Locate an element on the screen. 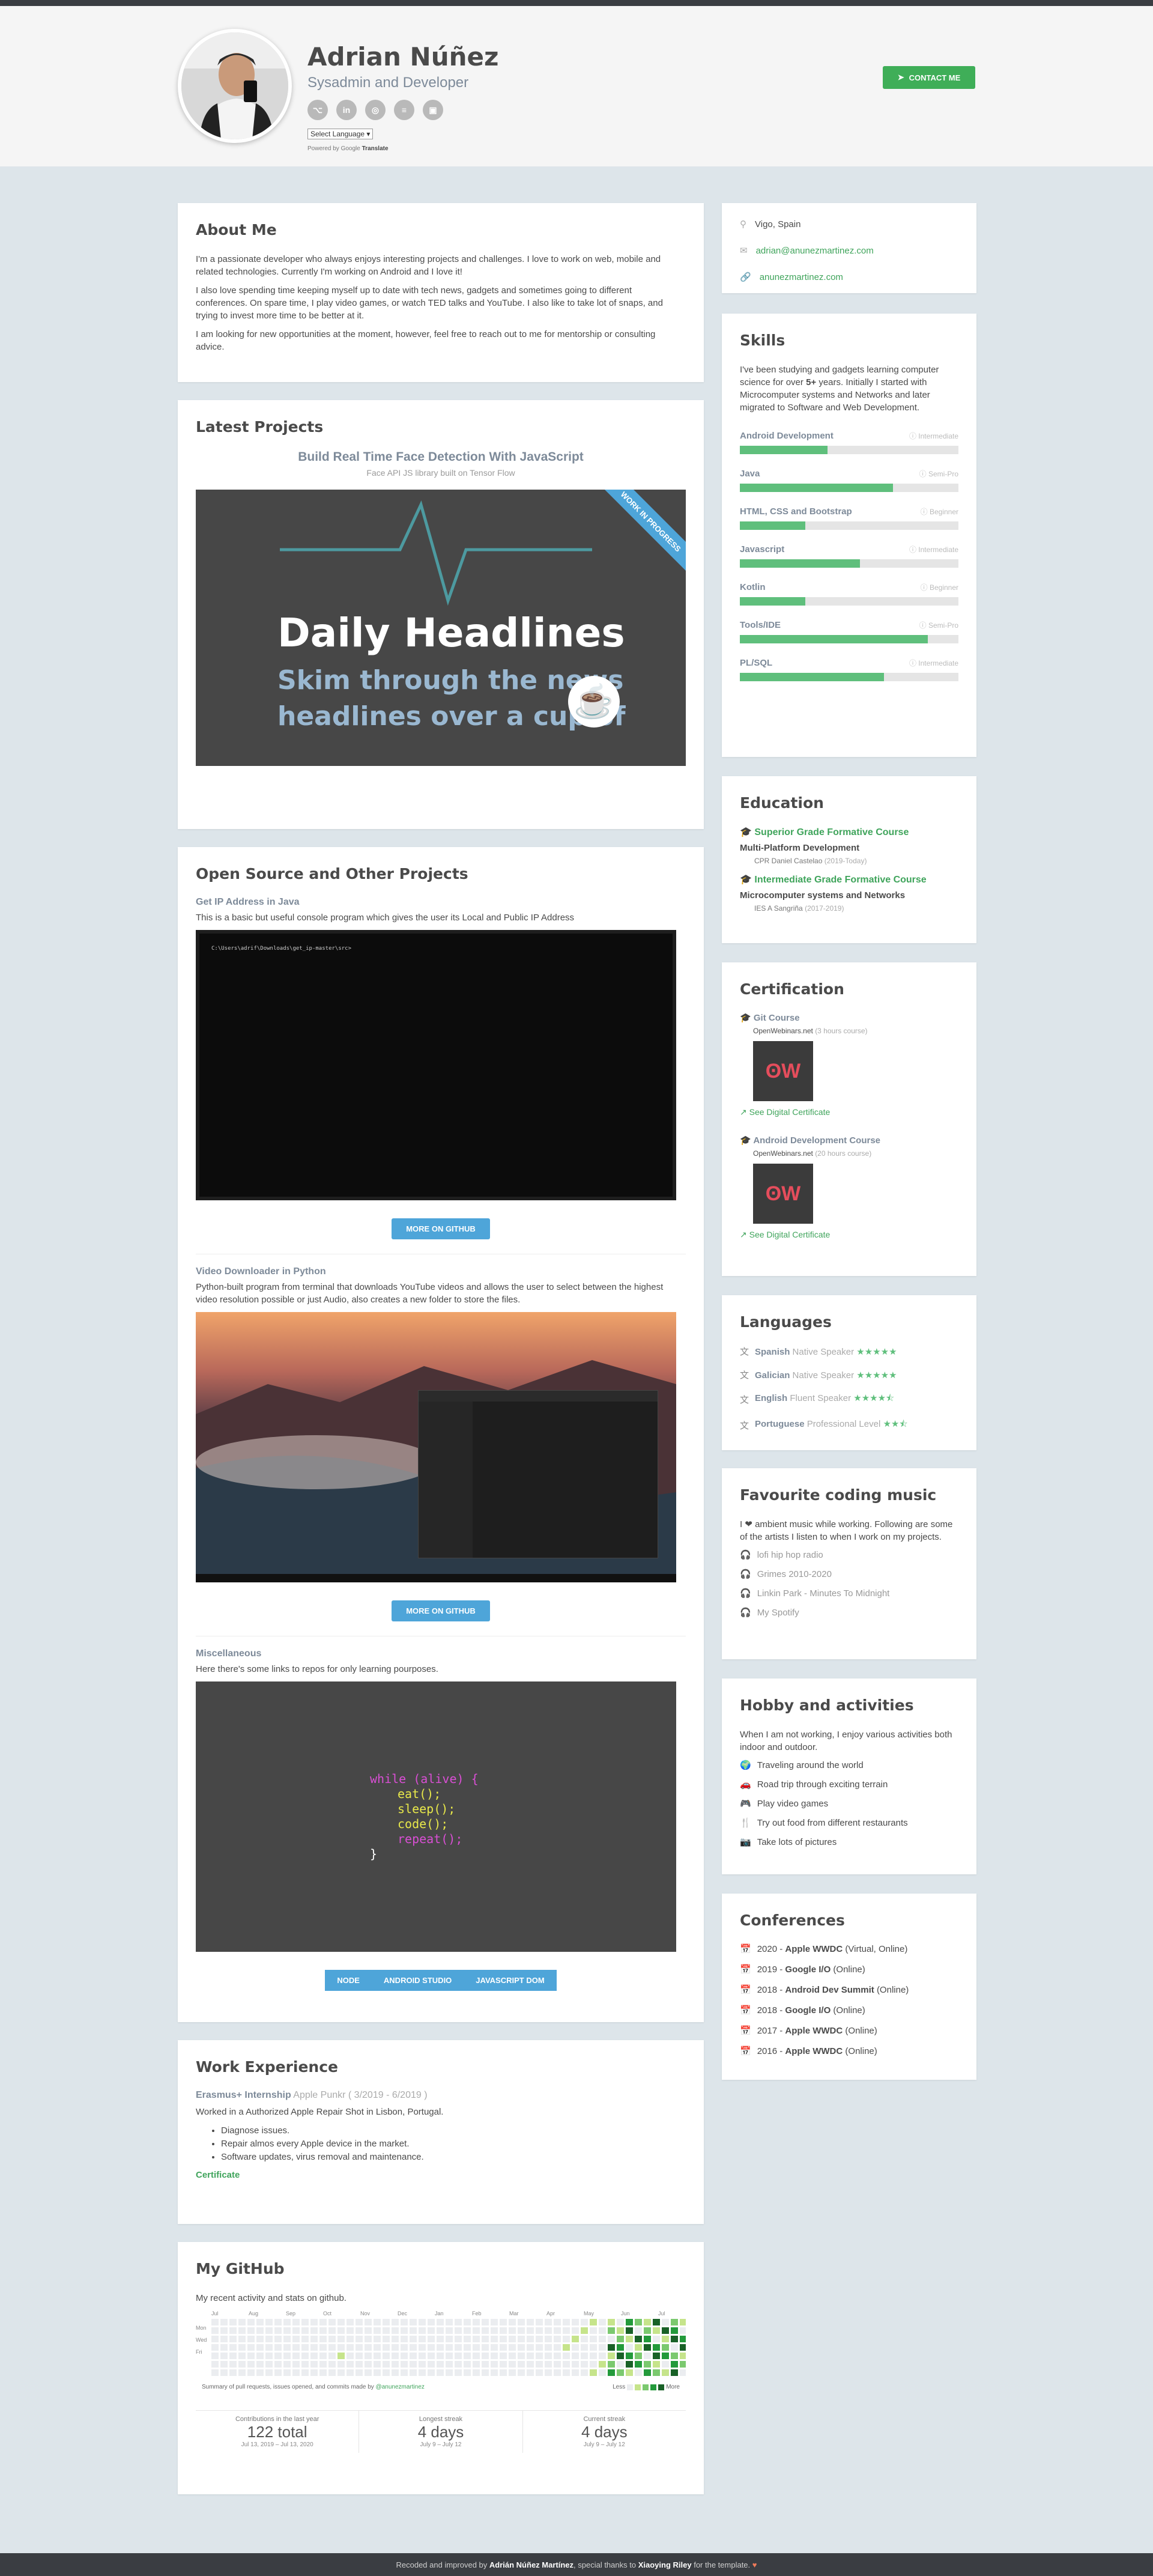 The height and width of the screenshot is (2576, 1153). github-icon: ⌥ is located at coordinates (317, 110).